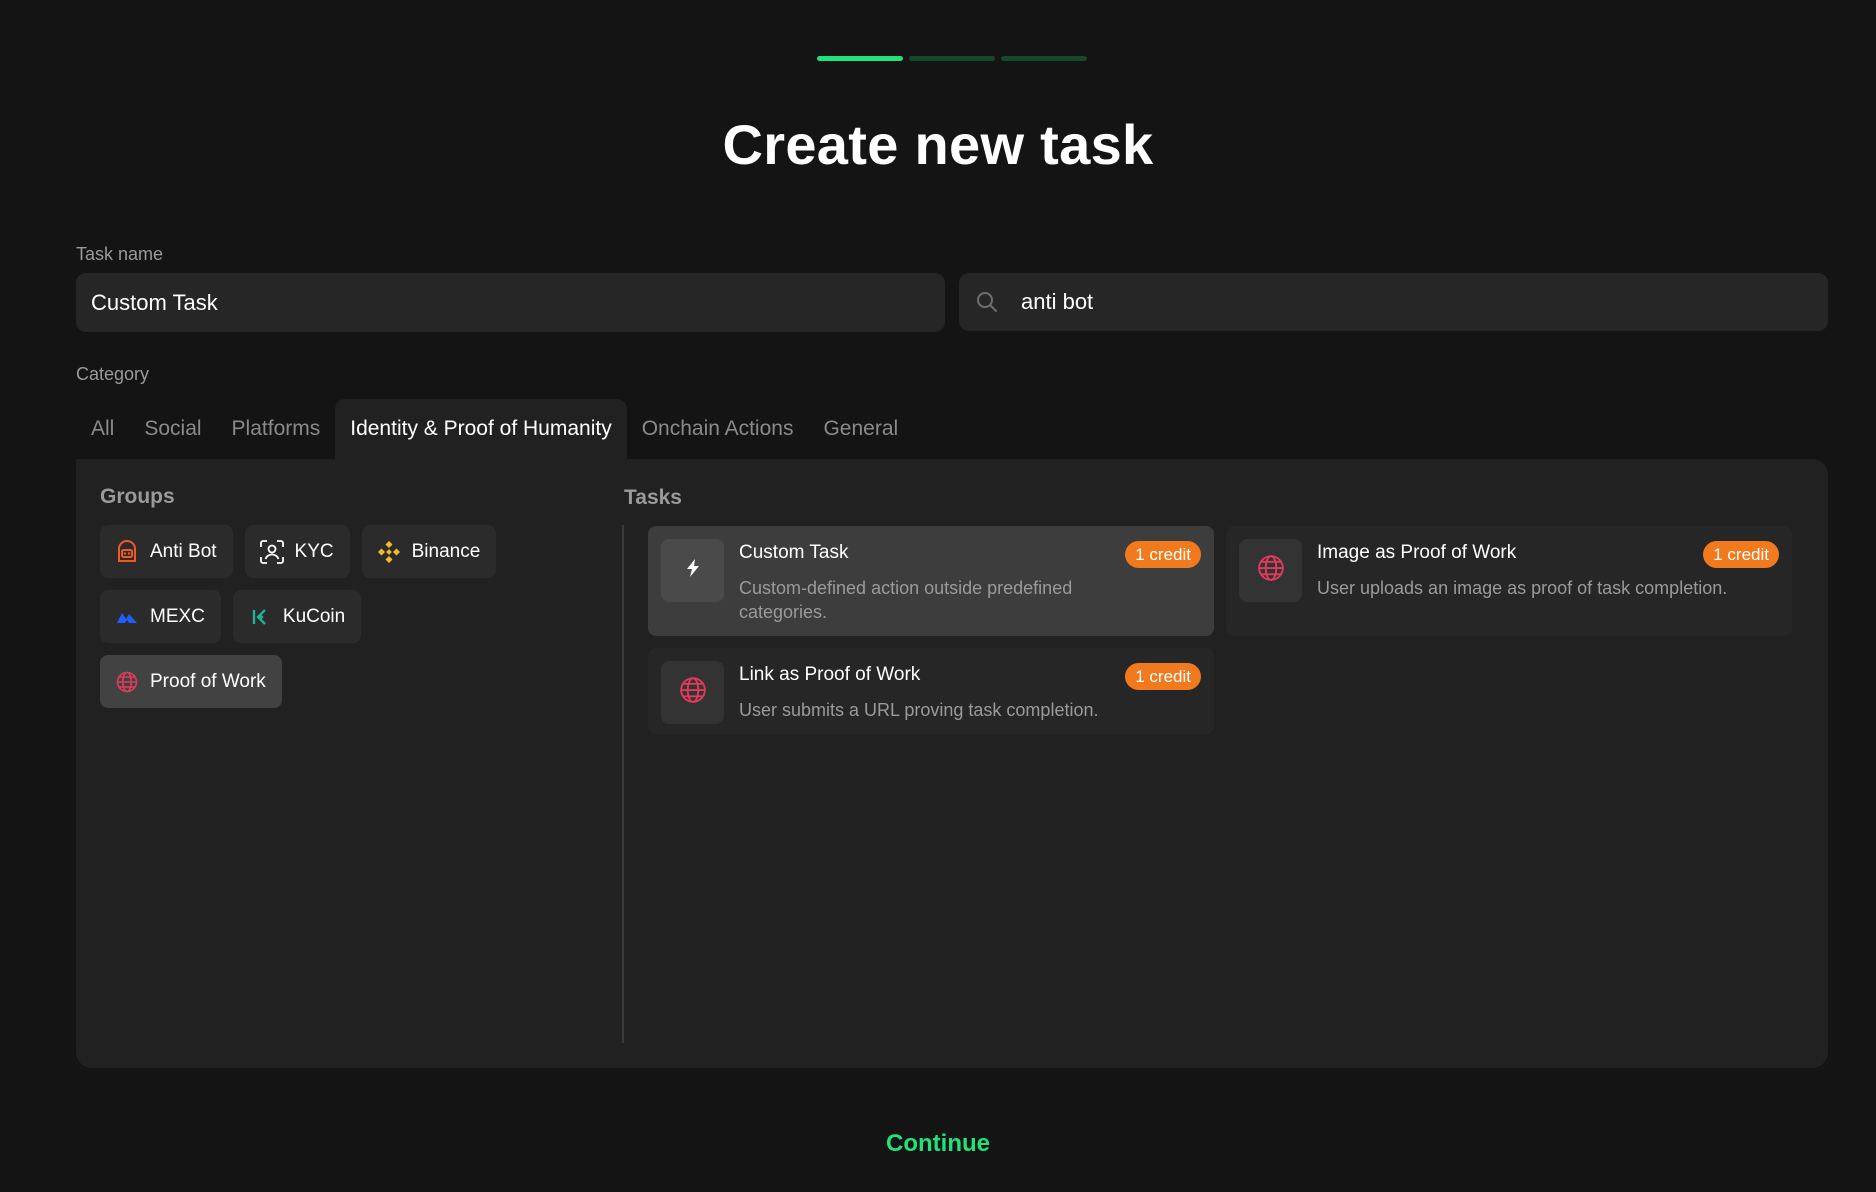 The height and width of the screenshot is (1192, 1876). I want to click on progress-indicator, so click(952, 58).